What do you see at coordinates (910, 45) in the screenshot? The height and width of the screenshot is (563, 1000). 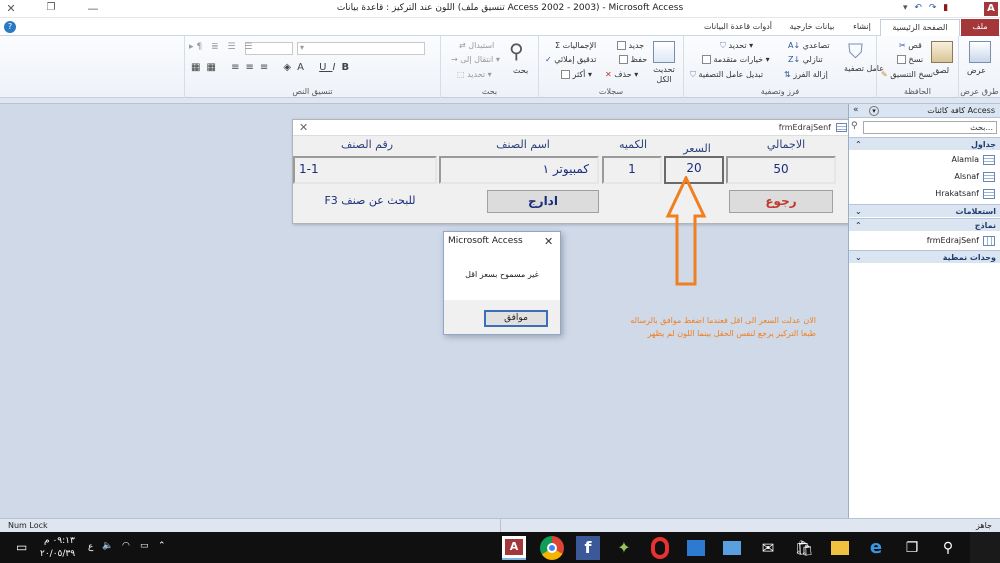 I see `cut-button: قص ✂` at bounding box center [910, 45].